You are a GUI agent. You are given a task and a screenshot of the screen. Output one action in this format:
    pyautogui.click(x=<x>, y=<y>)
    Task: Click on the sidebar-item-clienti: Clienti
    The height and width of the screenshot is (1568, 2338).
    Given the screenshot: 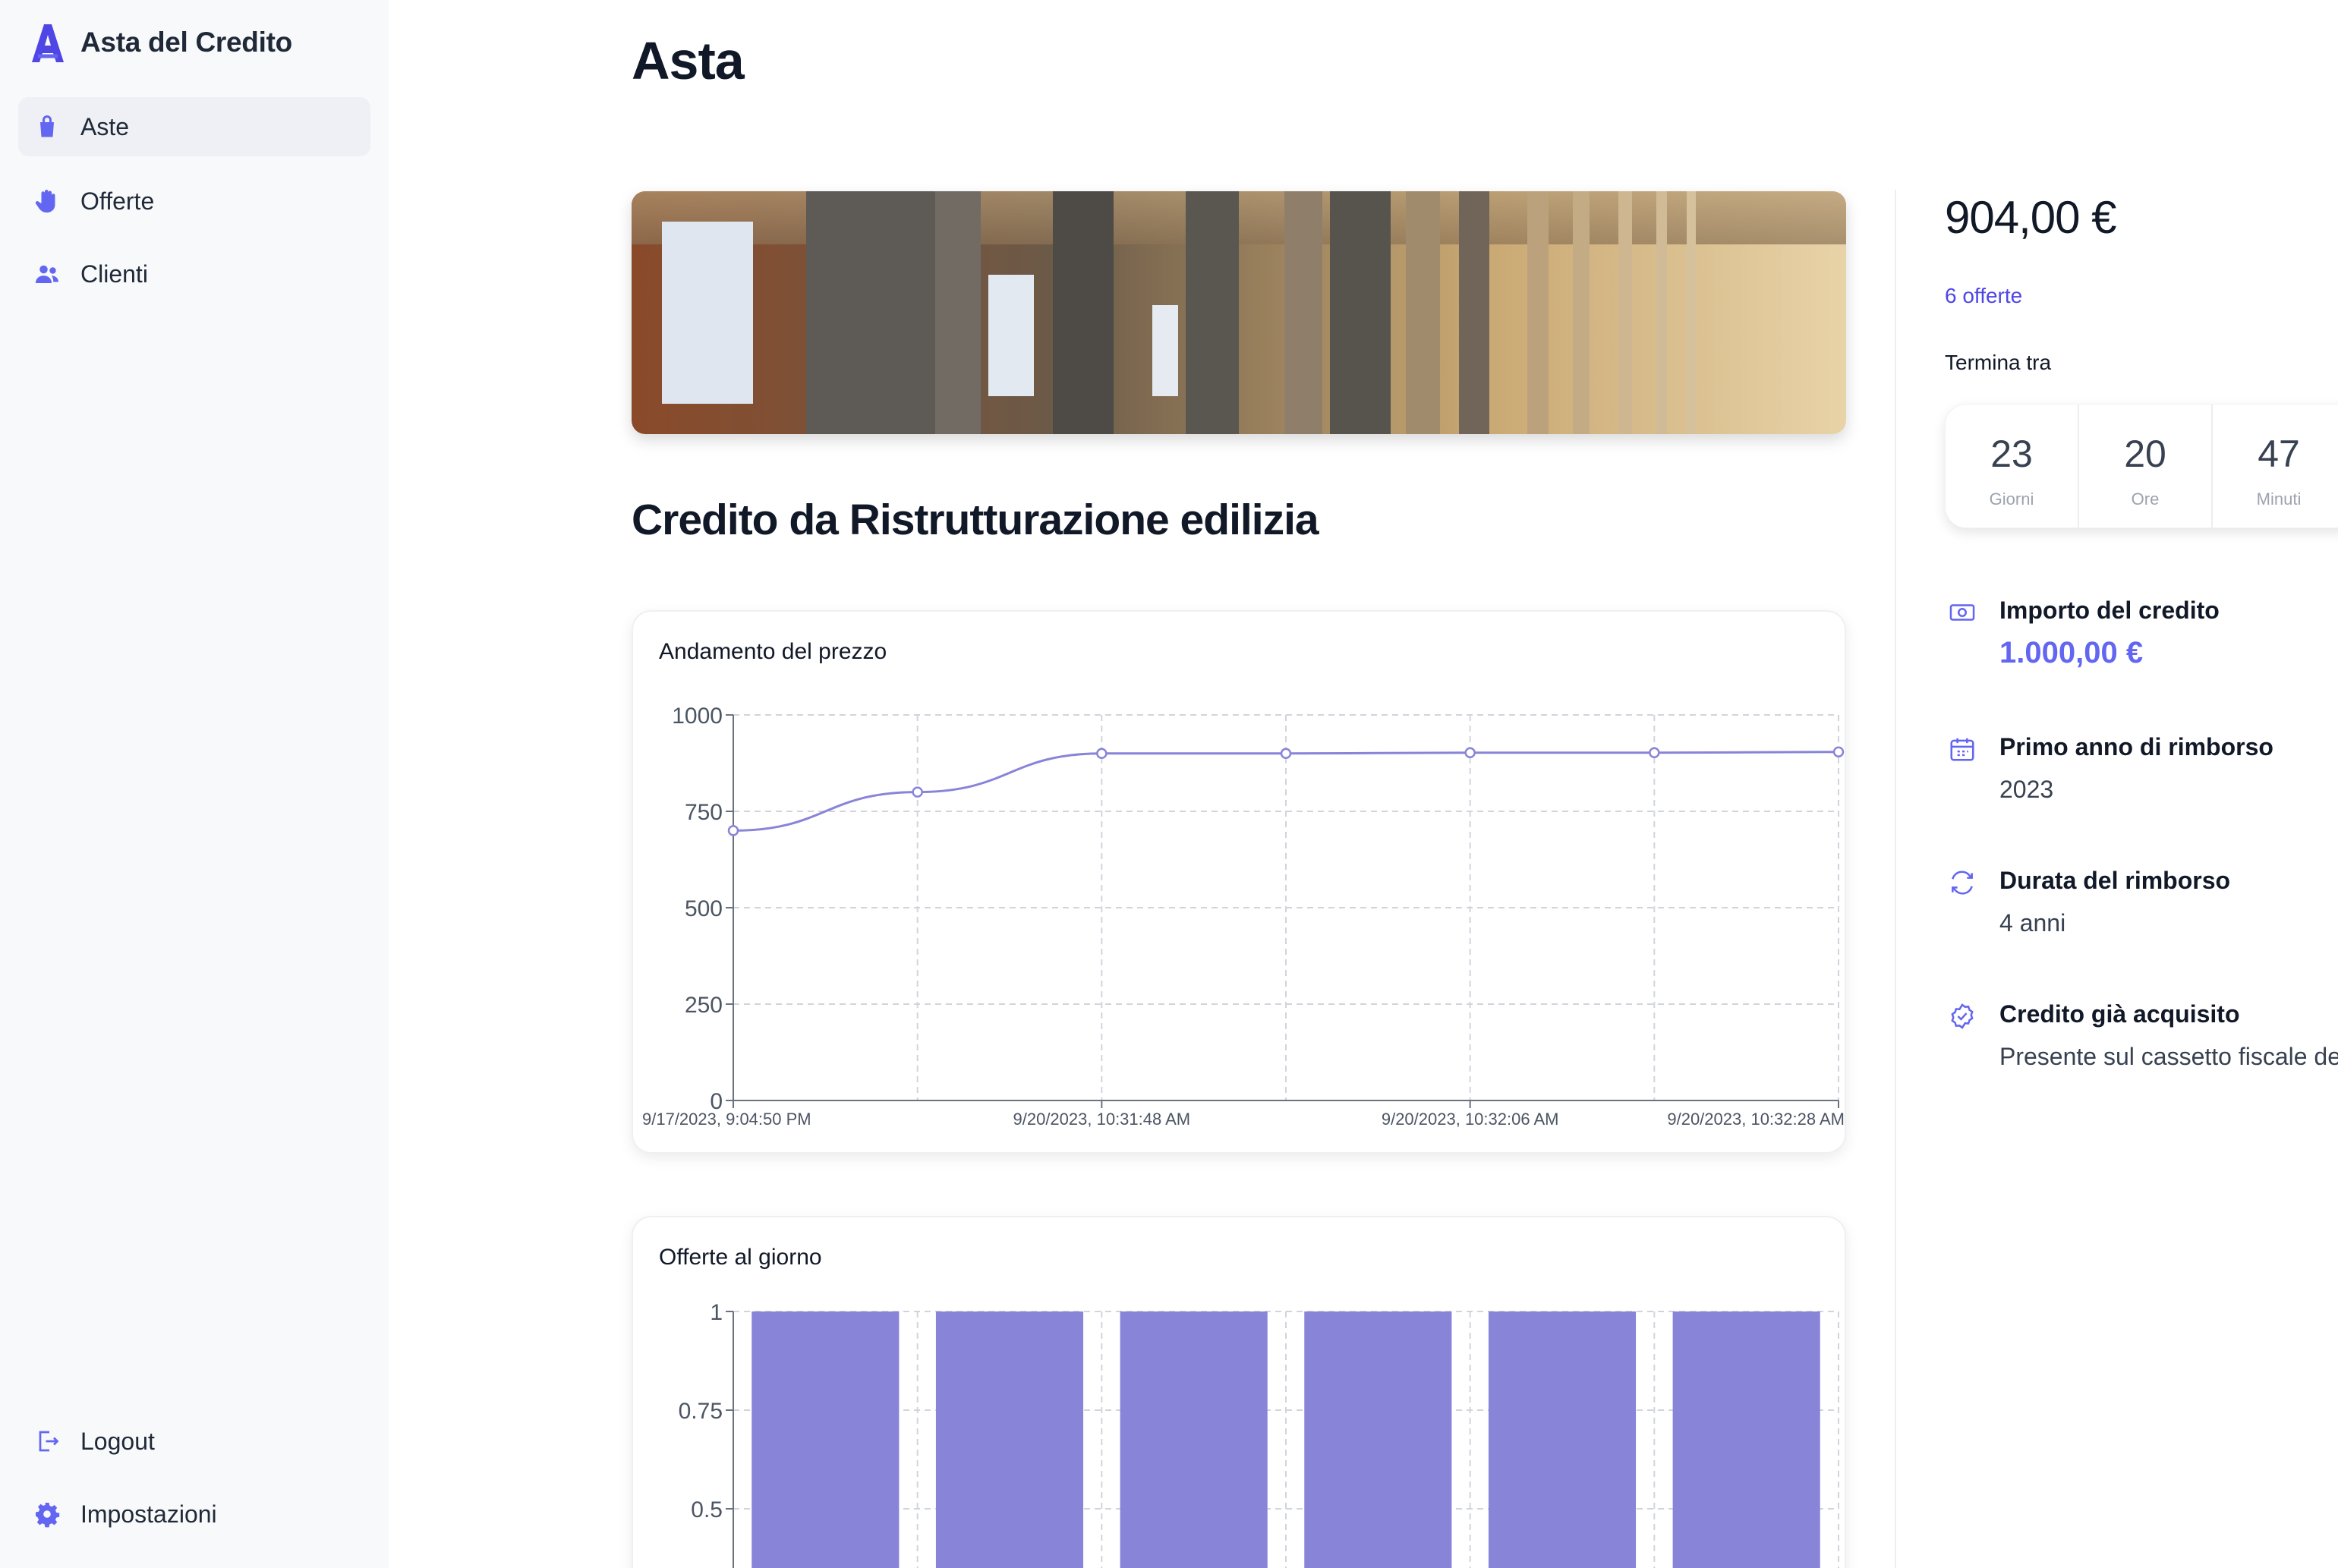 What is the action you would take?
    pyautogui.click(x=194, y=274)
    